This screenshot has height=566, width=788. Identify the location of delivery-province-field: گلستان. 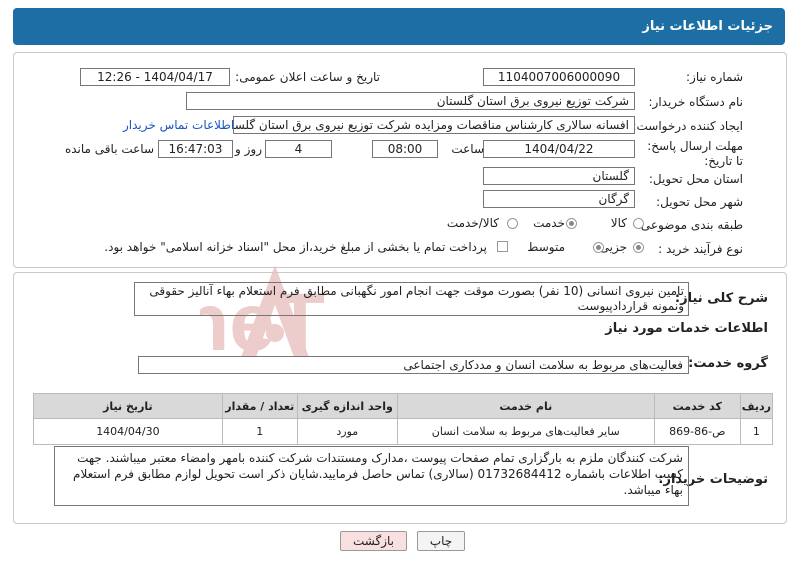
(559, 176).